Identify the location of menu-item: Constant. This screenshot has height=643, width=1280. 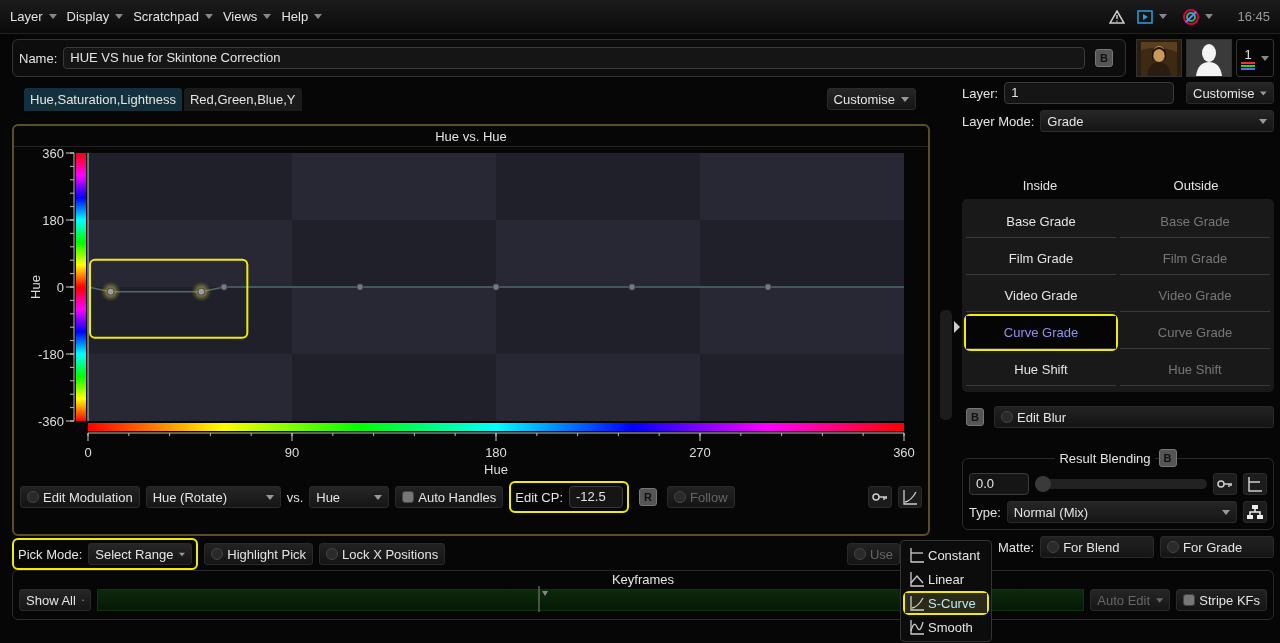
(946, 555).